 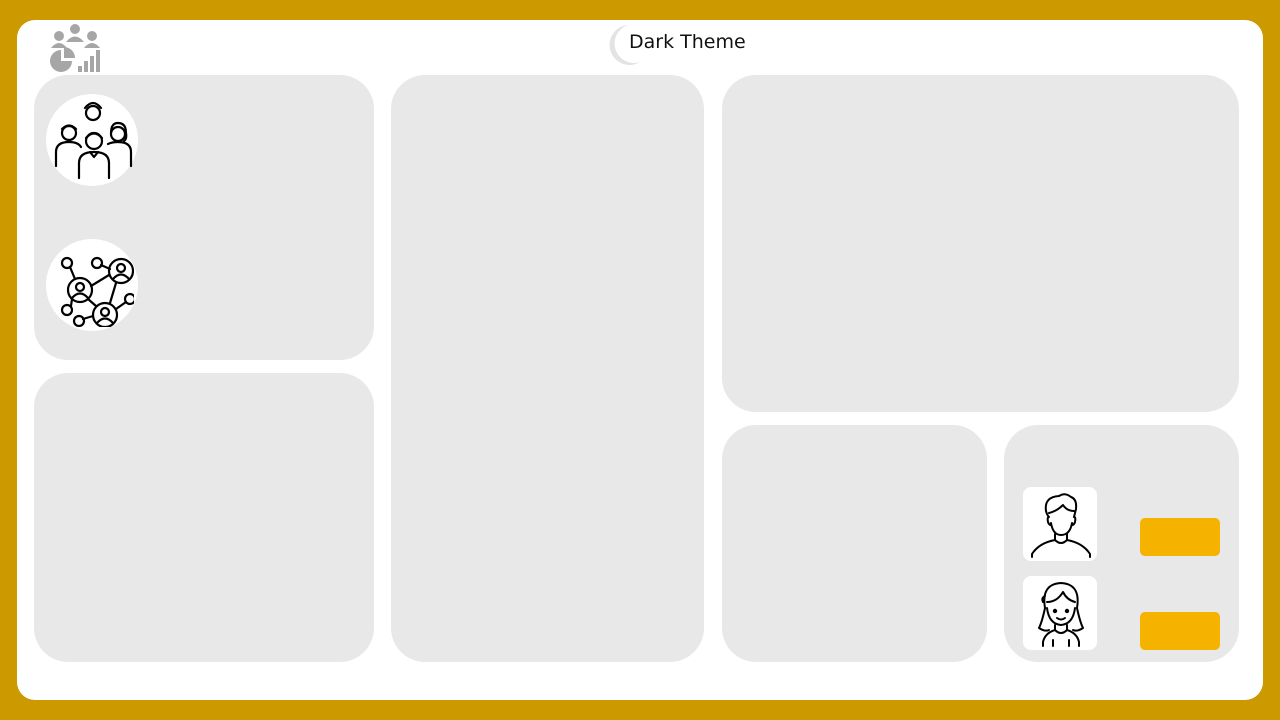 What do you see at coordinates (204, 517) in the screenshot?
I see `panel-bottom-left` at bounding box center [204, 517].